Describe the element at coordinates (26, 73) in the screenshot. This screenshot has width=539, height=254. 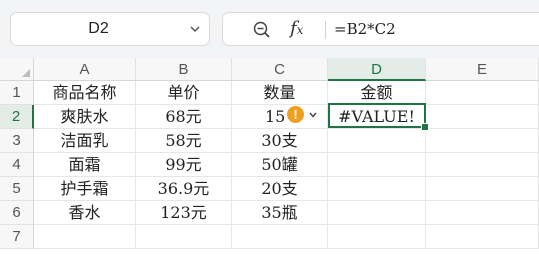
I see `select-all-triangle-icon` at that location.